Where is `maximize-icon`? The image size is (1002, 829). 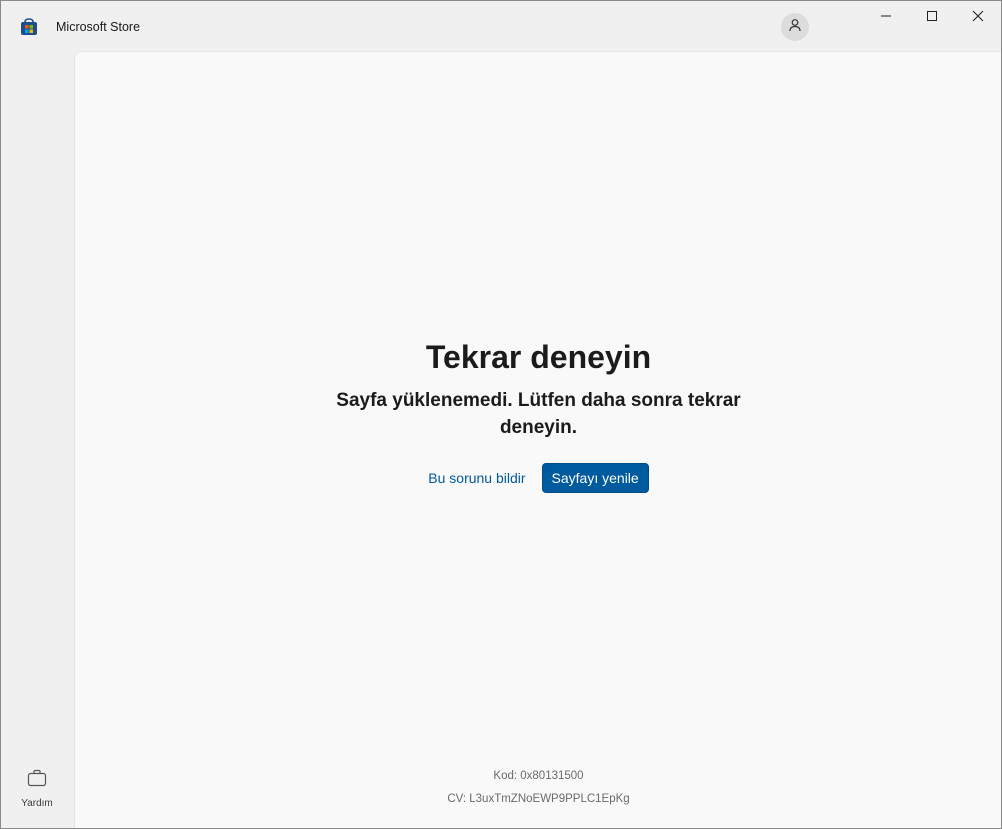
maximize-icon is located at coordinates (932, 18).